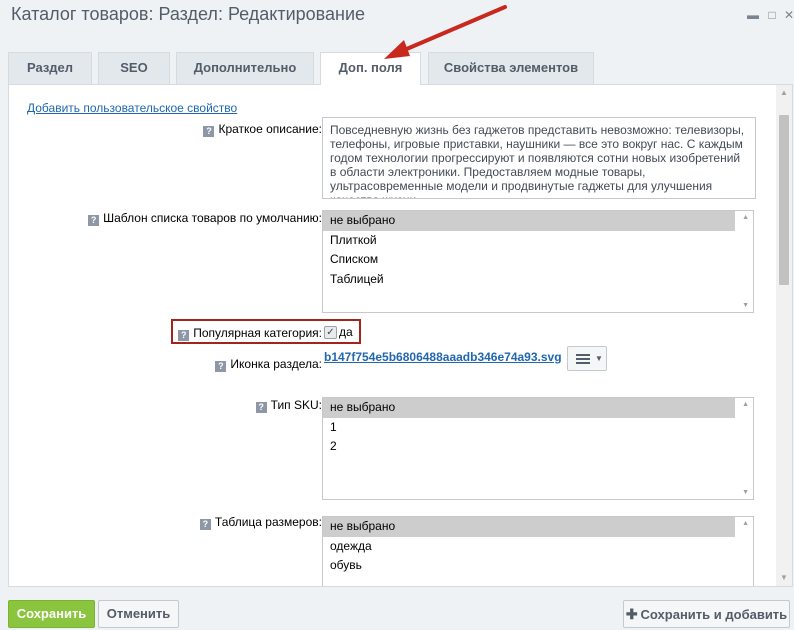 The height and width of the screenshot is (630, 794). I want to click on list-option: одежда, so click(529, 547).